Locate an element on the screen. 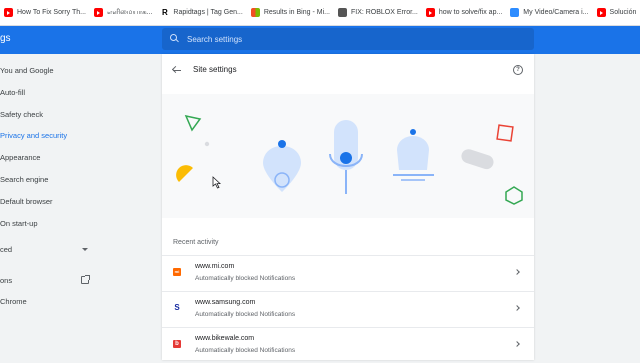 The image size is (640, 363). sidebar-item-on-startup: On start-up is located at coordinates (19, 223).